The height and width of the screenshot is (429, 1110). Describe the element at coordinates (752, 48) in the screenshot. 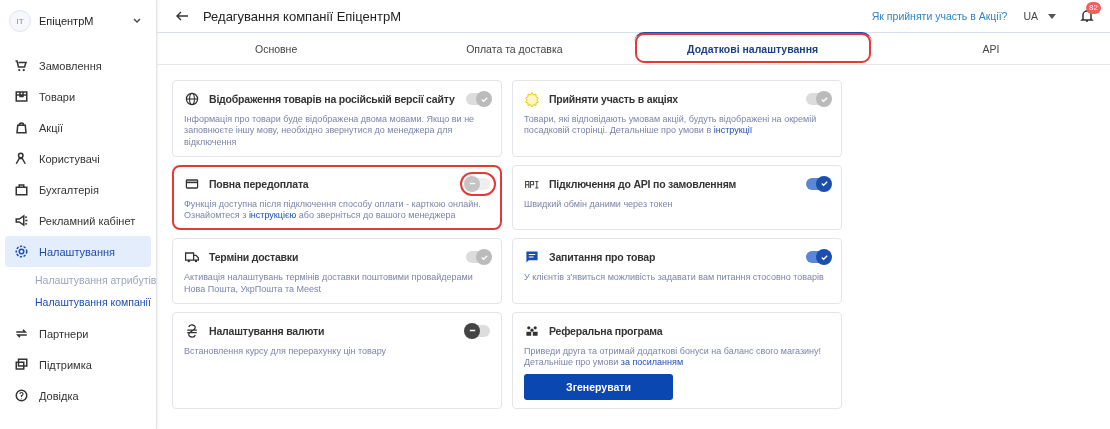

I see `tab: Додаткові налаштування` at that location.